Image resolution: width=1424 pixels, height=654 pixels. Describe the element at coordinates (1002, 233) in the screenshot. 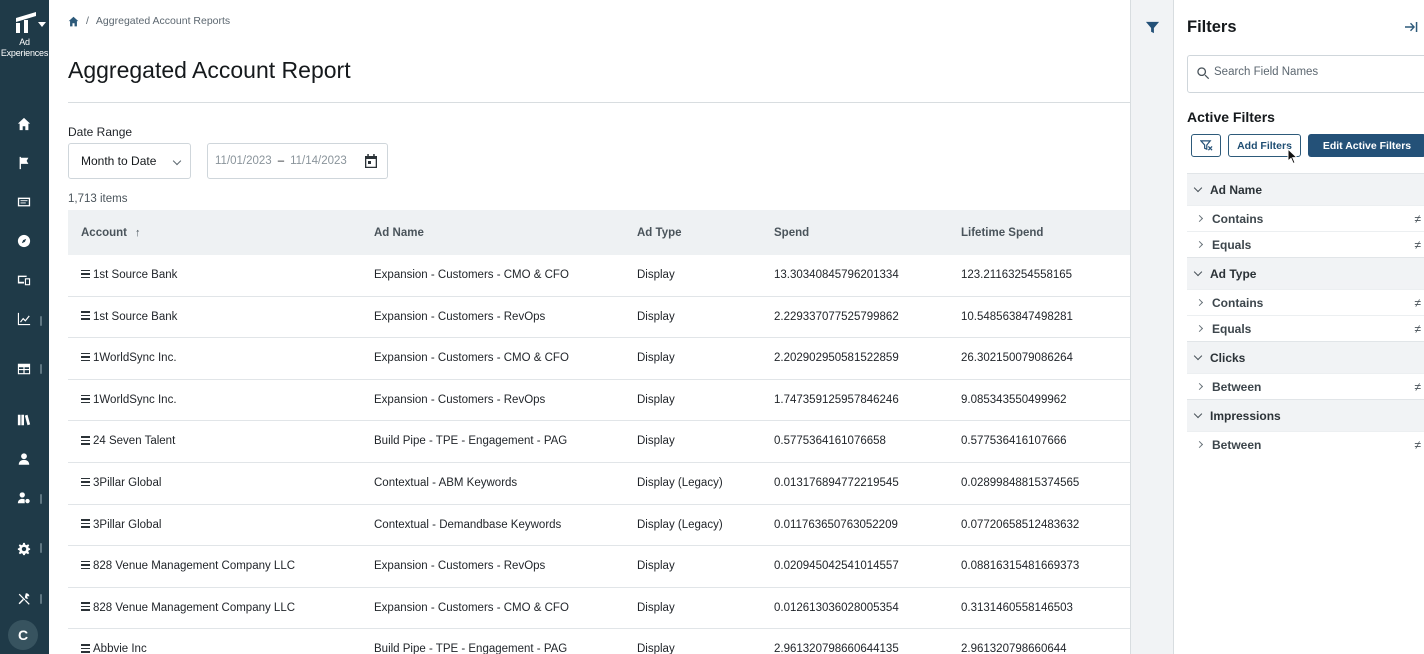

I see `column-header-lifetime-spend: Lifetime Spend` at that location.